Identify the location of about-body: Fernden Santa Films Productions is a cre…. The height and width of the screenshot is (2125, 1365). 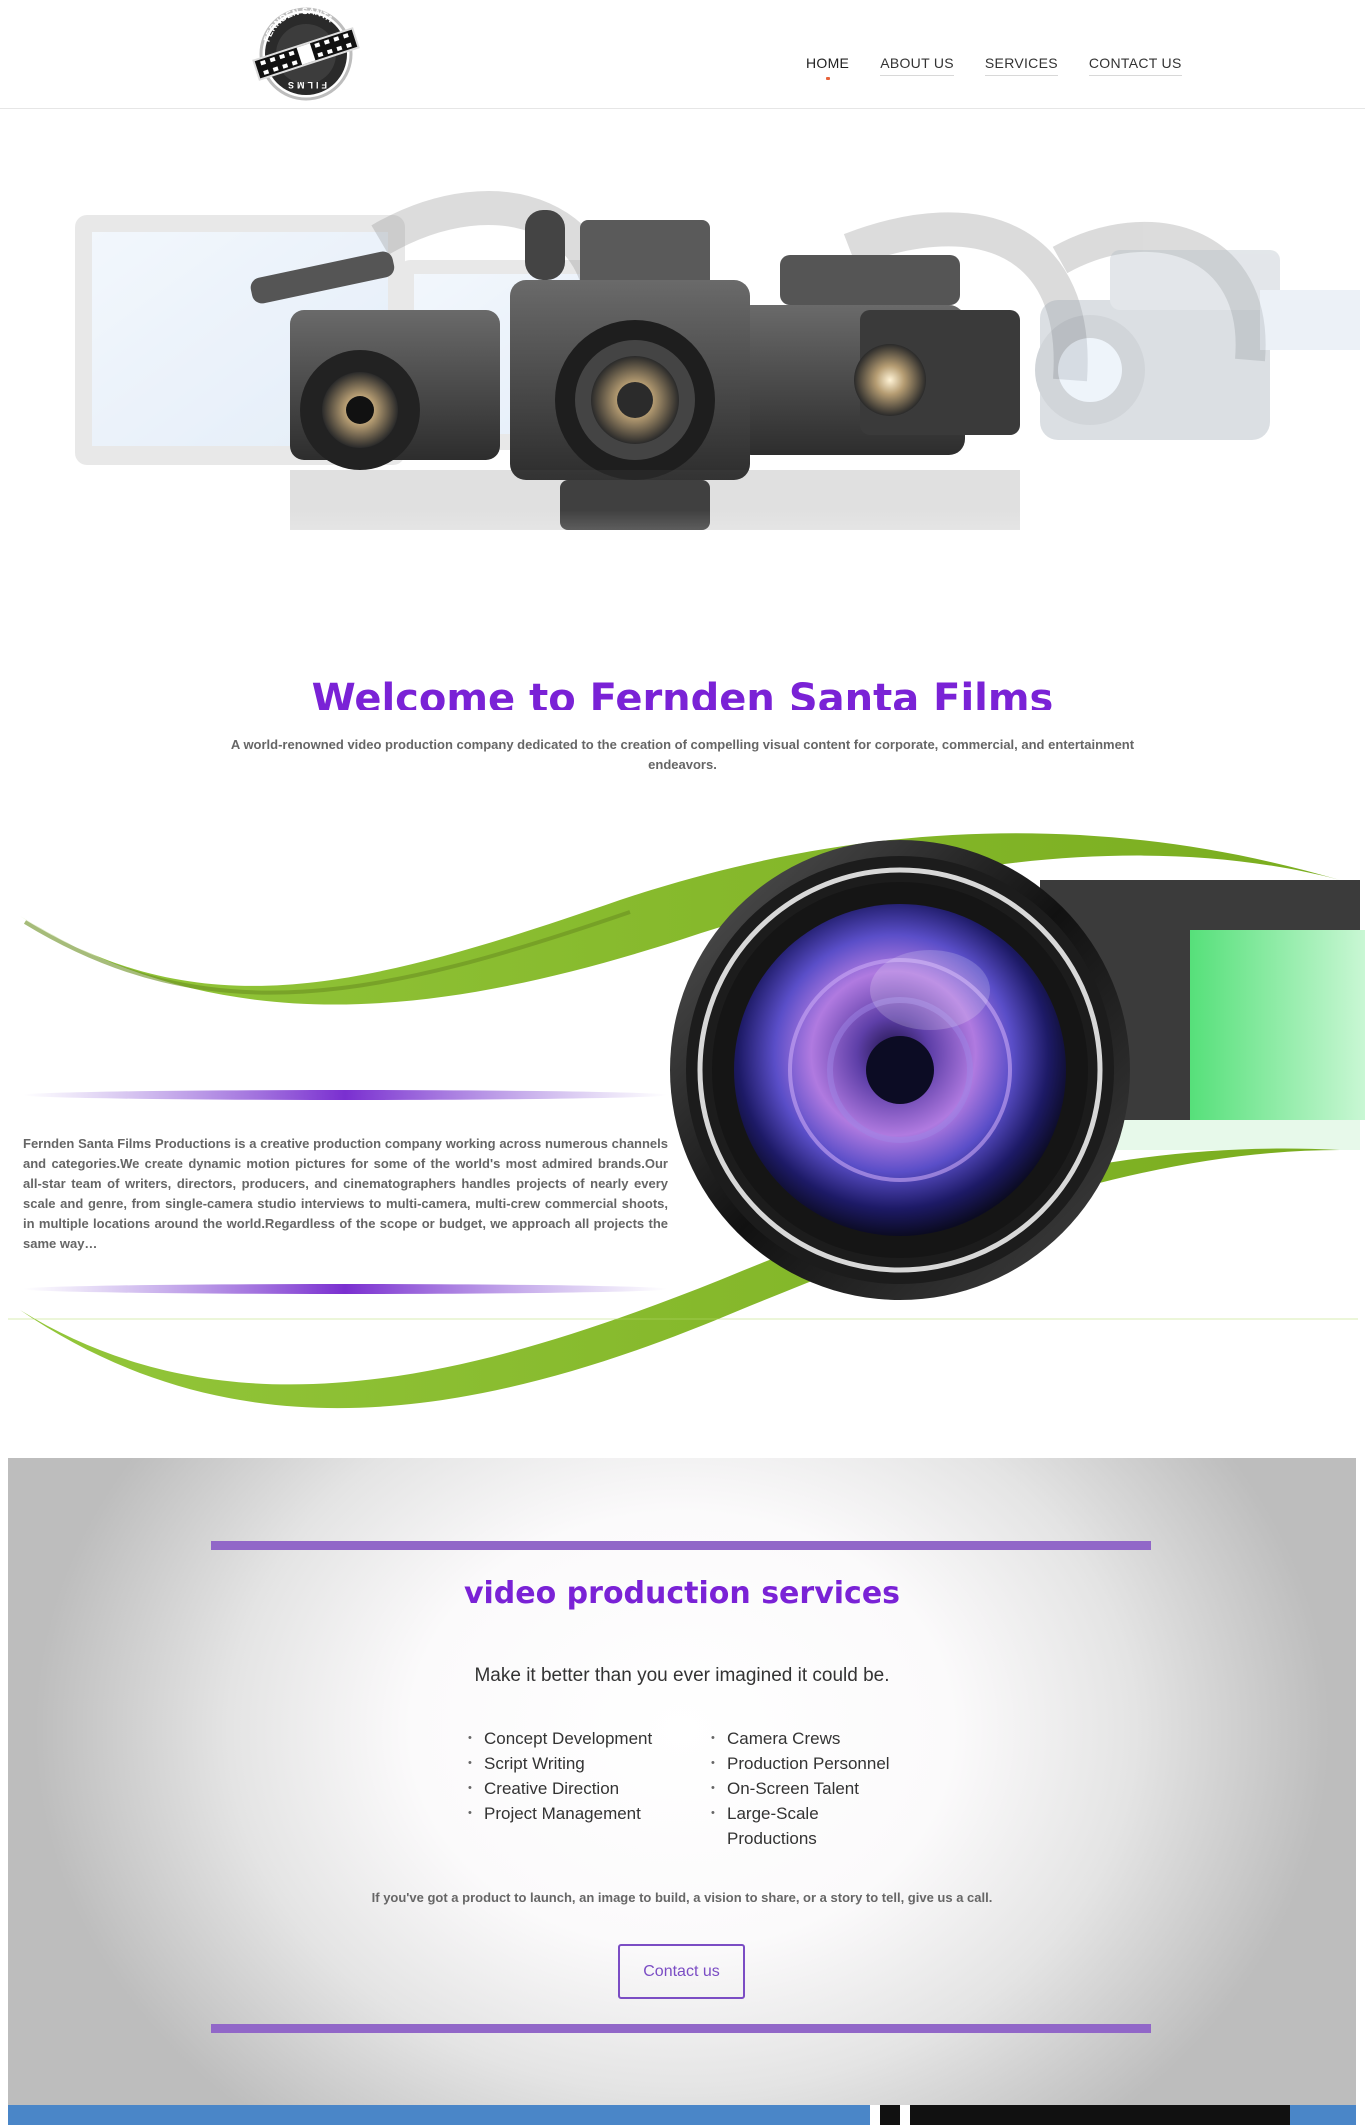
(345, 1193).